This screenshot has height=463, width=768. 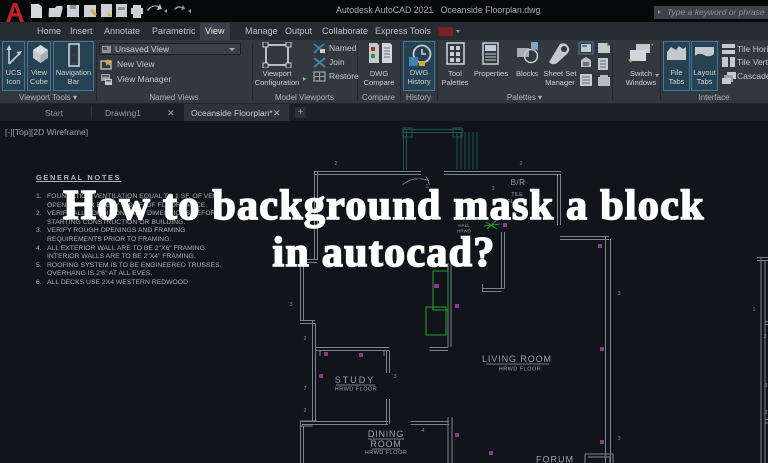 I want to click on svg-text: 7, so click(x=304, y=389).